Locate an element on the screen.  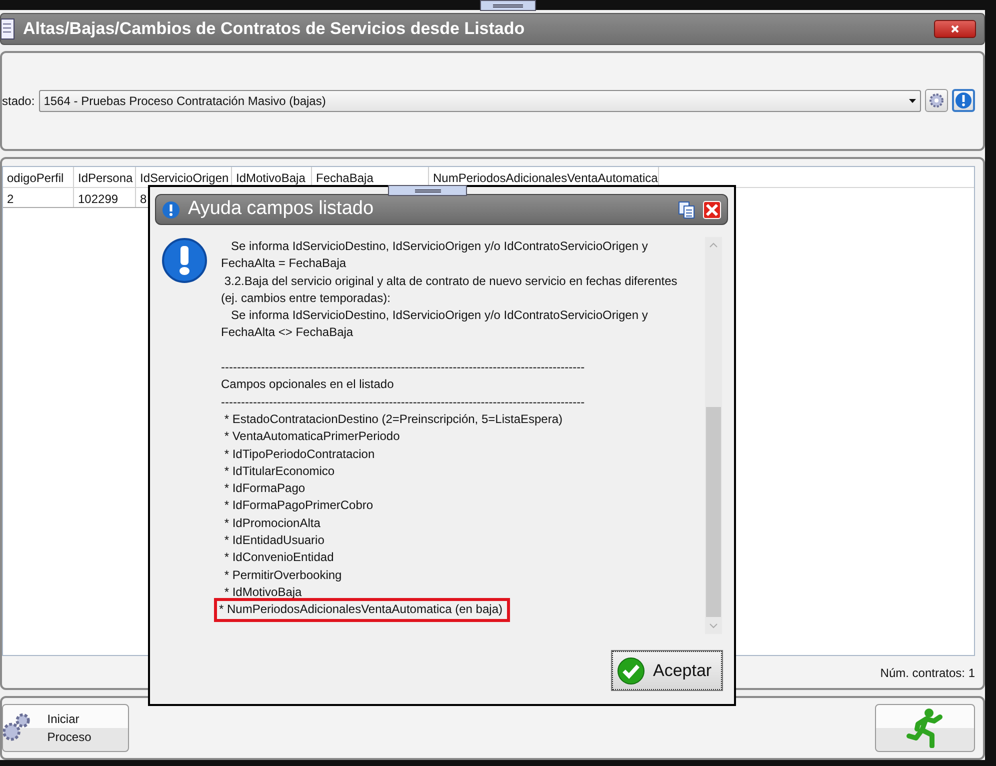
help-button is located at coordinates (963, 100).